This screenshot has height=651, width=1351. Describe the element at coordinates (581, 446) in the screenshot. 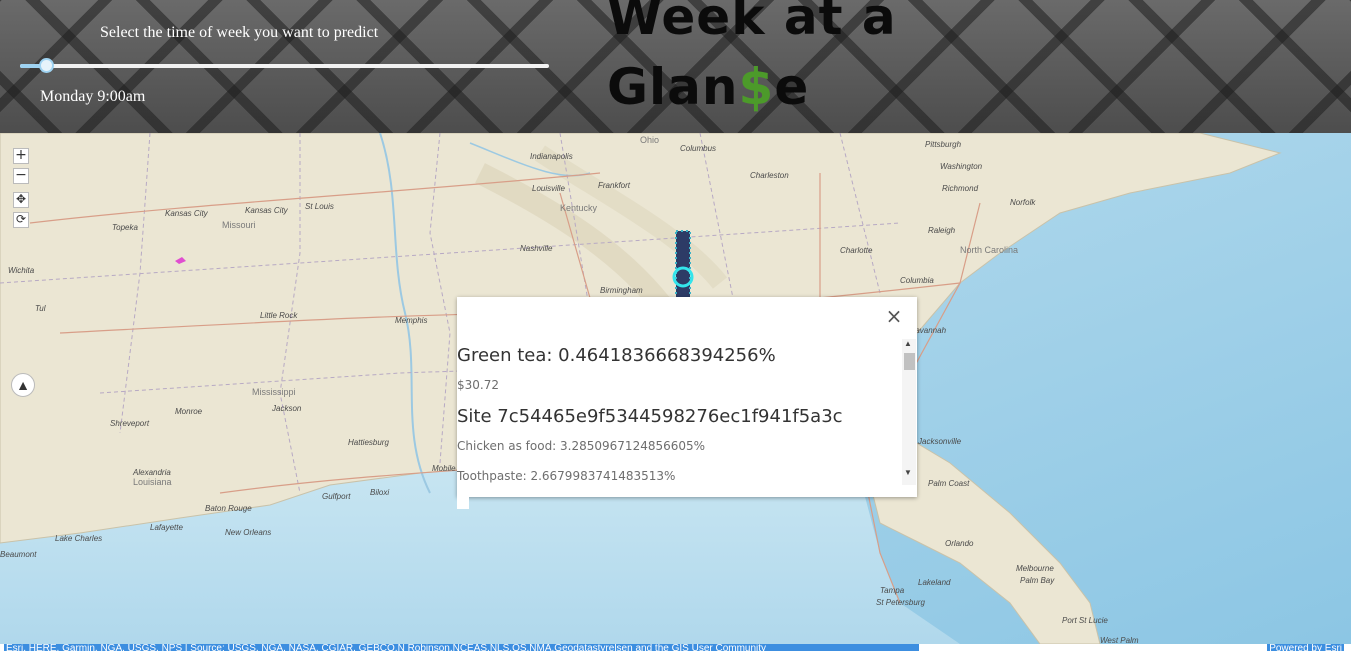

I see `popup-line-chicken: Chicken as food: 3.2850967124856605%` at that location.